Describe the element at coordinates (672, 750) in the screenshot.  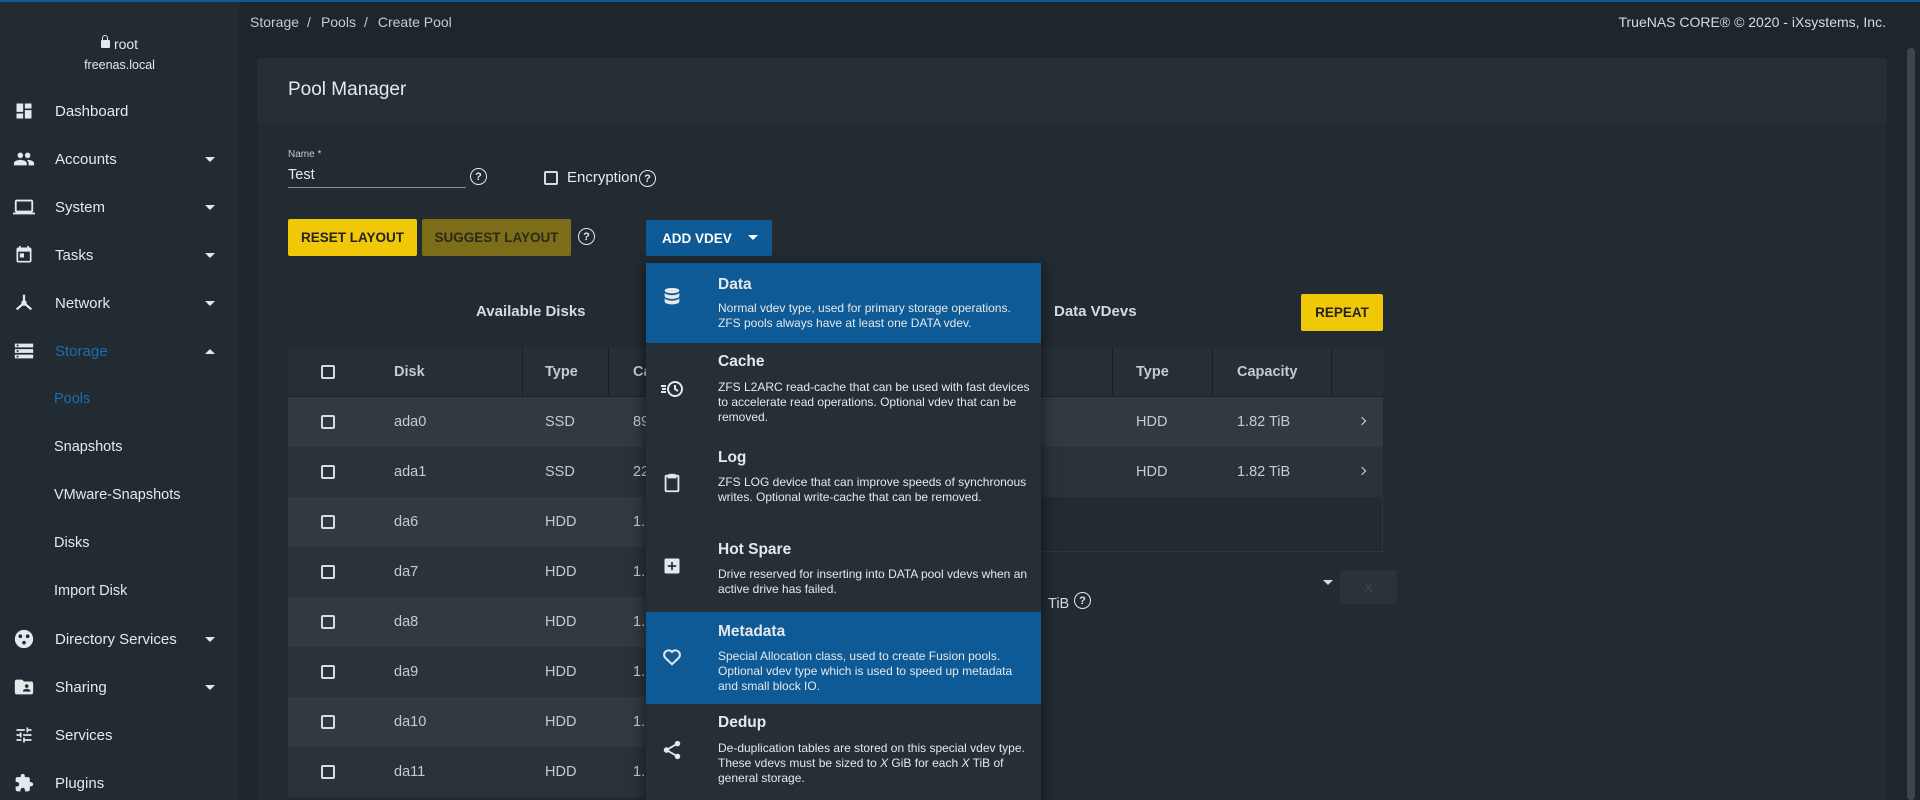
I see `share-icon` at that location.